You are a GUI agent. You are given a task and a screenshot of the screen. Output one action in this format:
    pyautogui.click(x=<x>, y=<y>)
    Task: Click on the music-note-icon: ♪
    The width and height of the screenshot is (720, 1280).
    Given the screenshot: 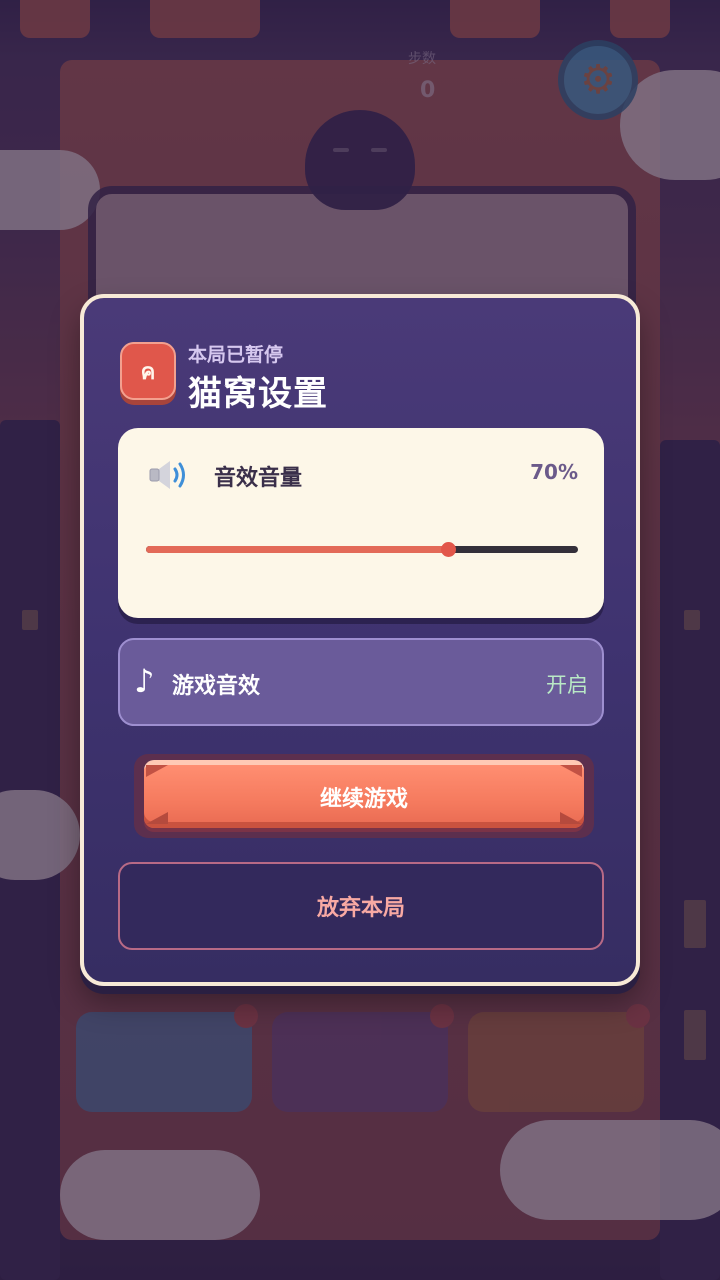 What is the action you would take?
    pyautogui.click(x=144, y=681)
    